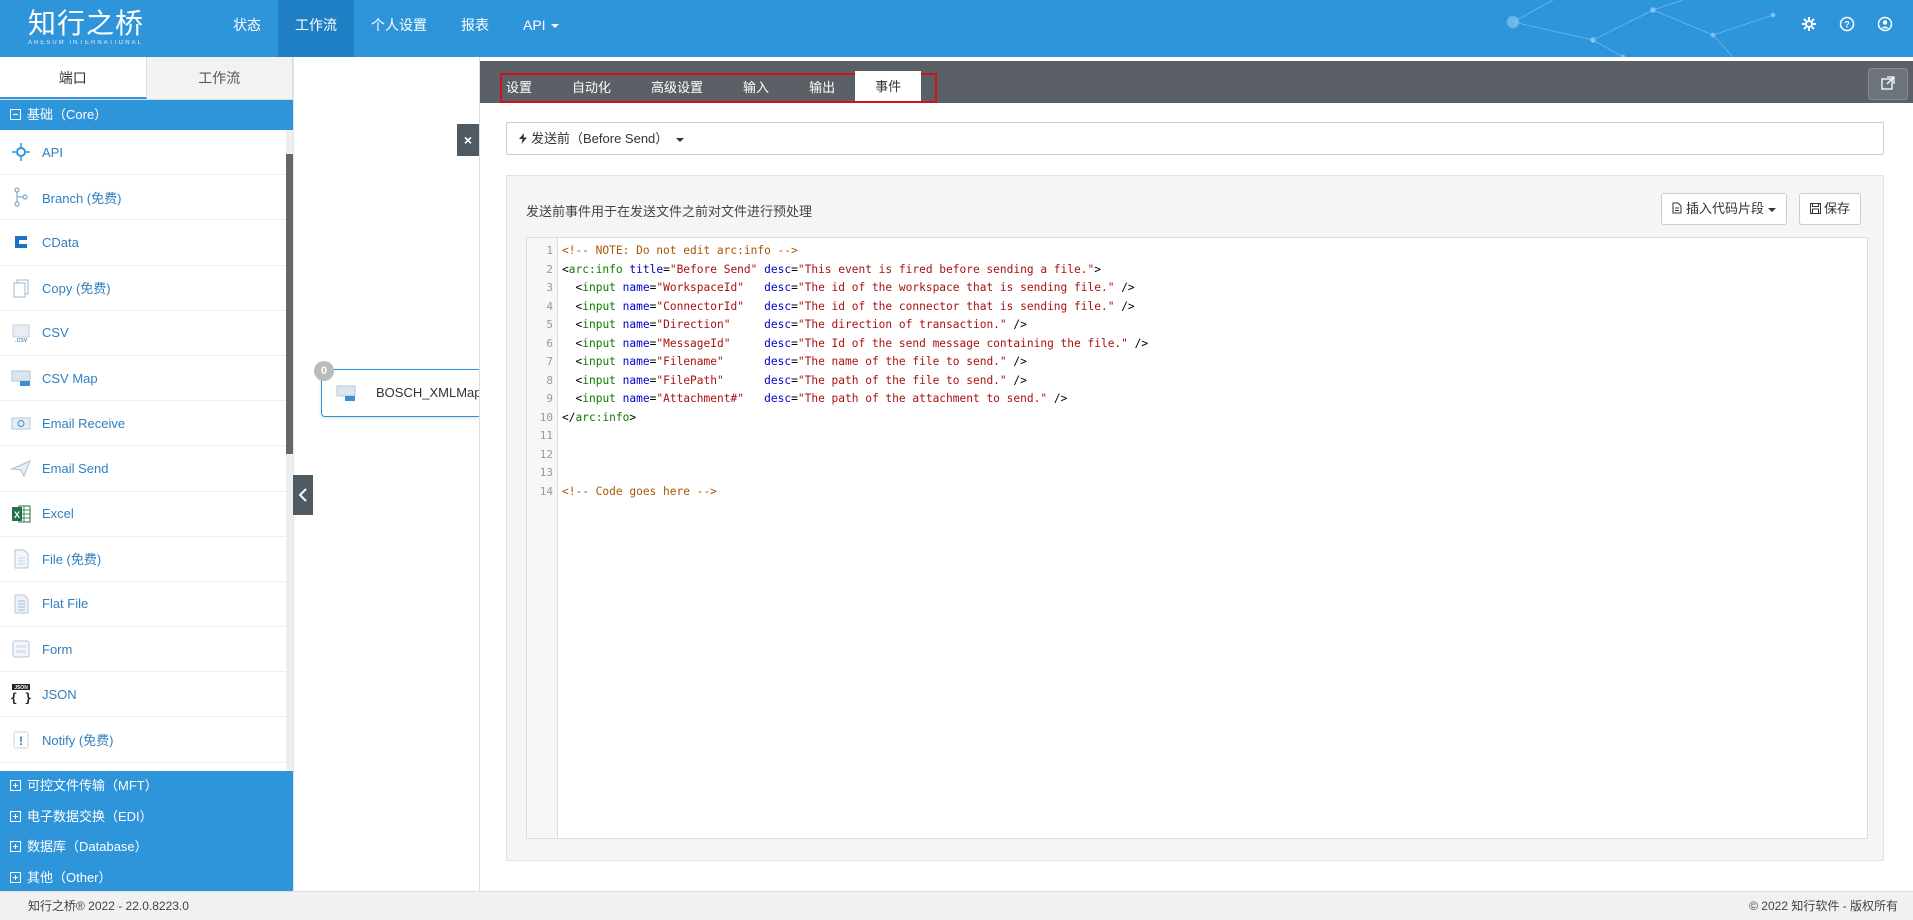  I want to click on sidebar-item-label: Form, so click(57, 649).